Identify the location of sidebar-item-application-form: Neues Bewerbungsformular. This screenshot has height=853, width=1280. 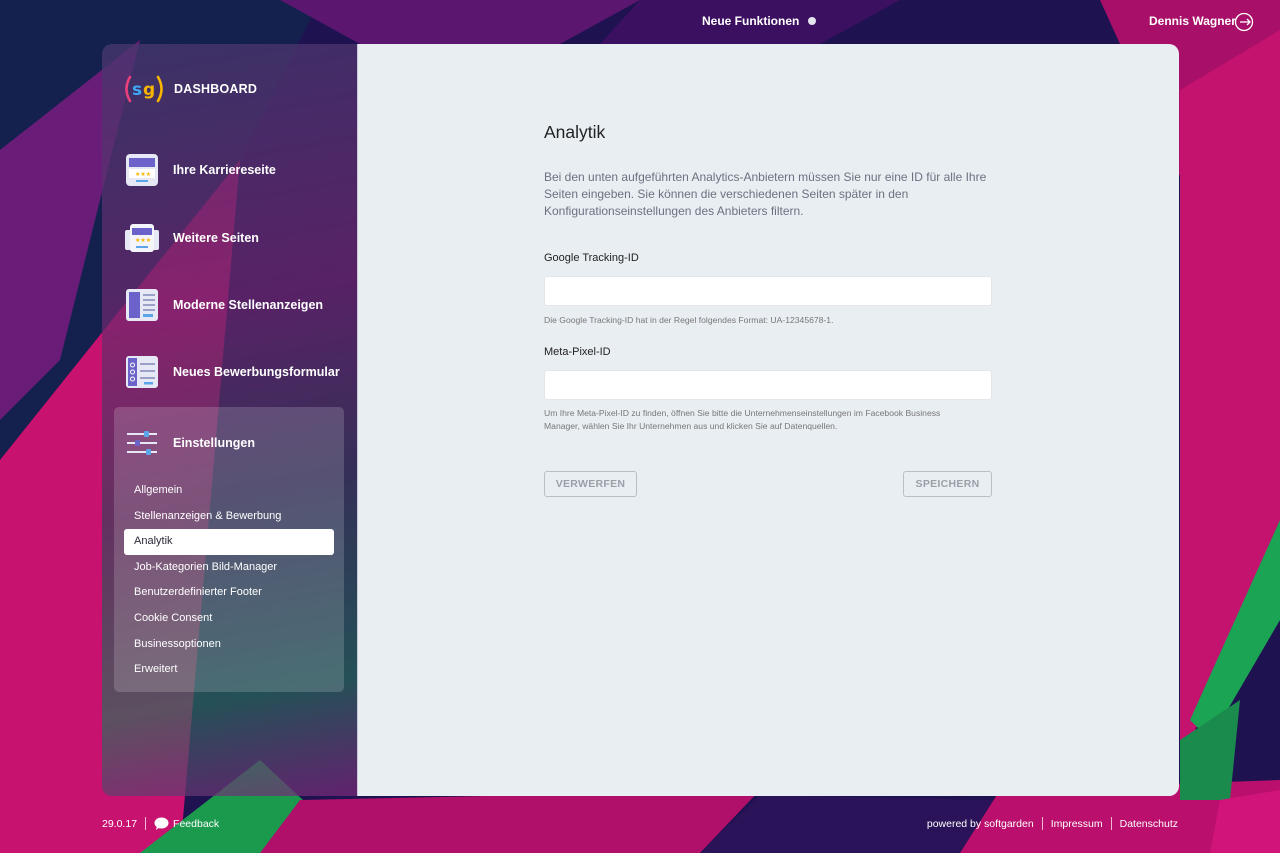
(232, 372).